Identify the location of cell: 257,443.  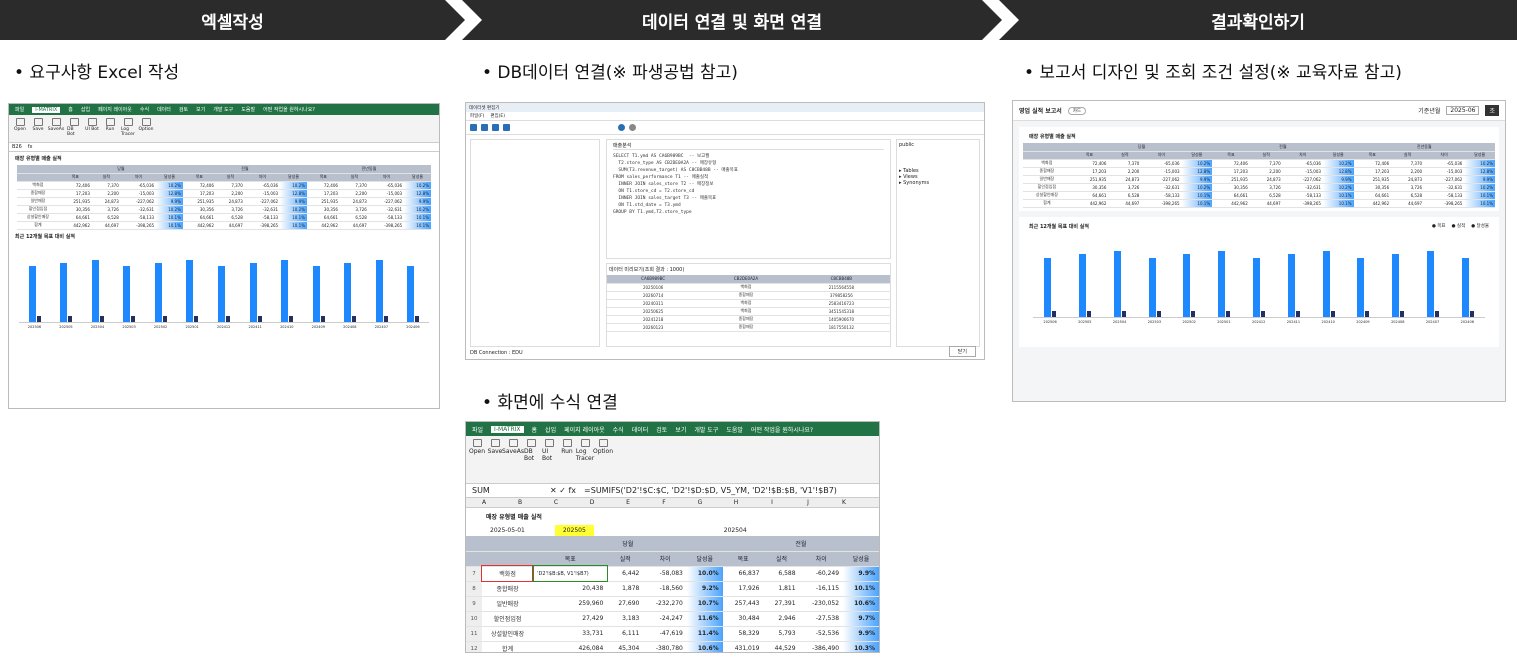
(743, 604).